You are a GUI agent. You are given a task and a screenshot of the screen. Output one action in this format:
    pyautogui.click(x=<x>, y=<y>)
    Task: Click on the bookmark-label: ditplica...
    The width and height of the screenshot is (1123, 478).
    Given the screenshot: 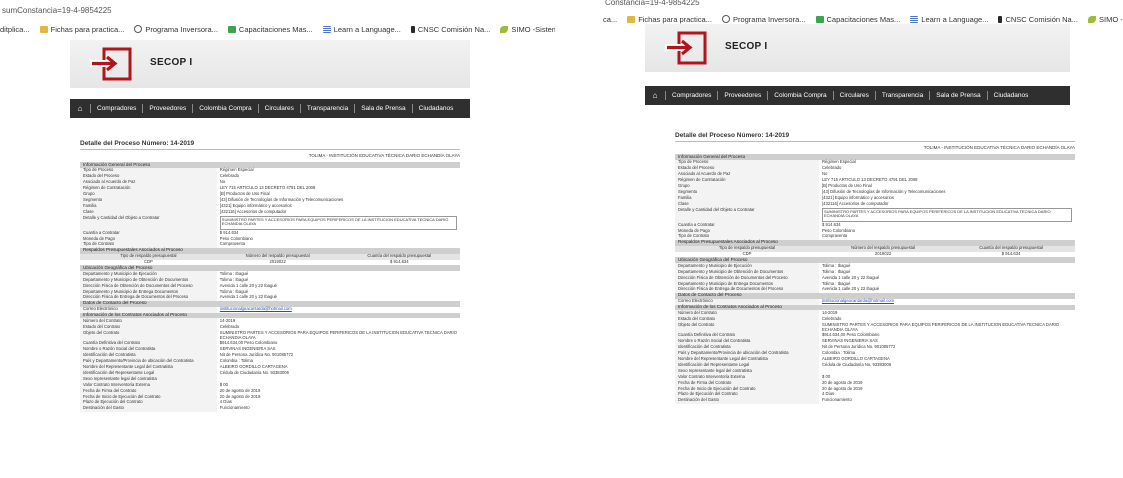 What is the action you would take?
    pyautogui.click(x=15, y=29)
    